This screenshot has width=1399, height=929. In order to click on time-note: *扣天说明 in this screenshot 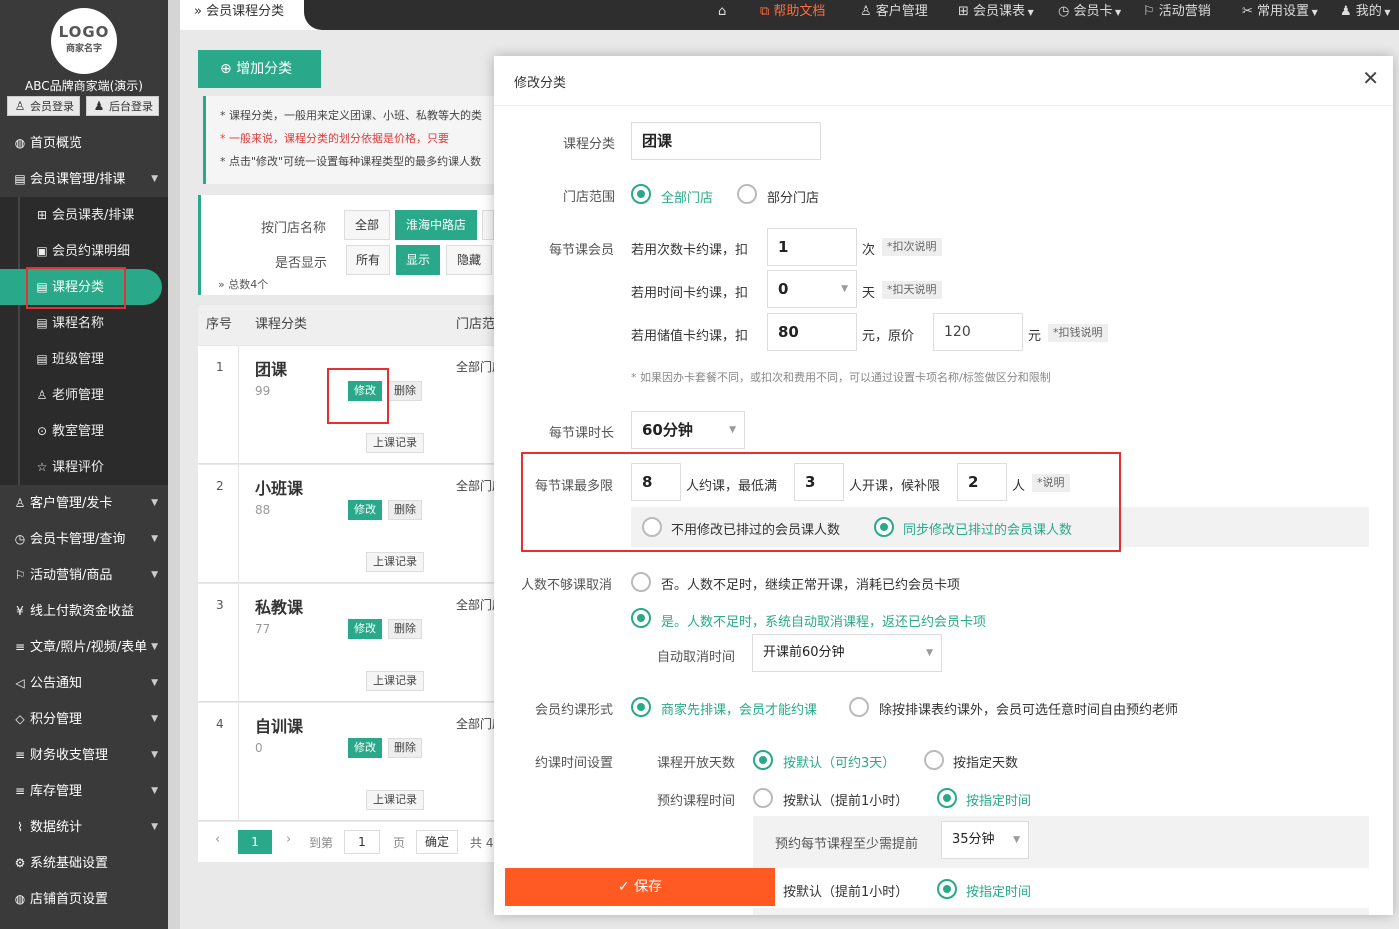, I will do `click(912, 290)`.